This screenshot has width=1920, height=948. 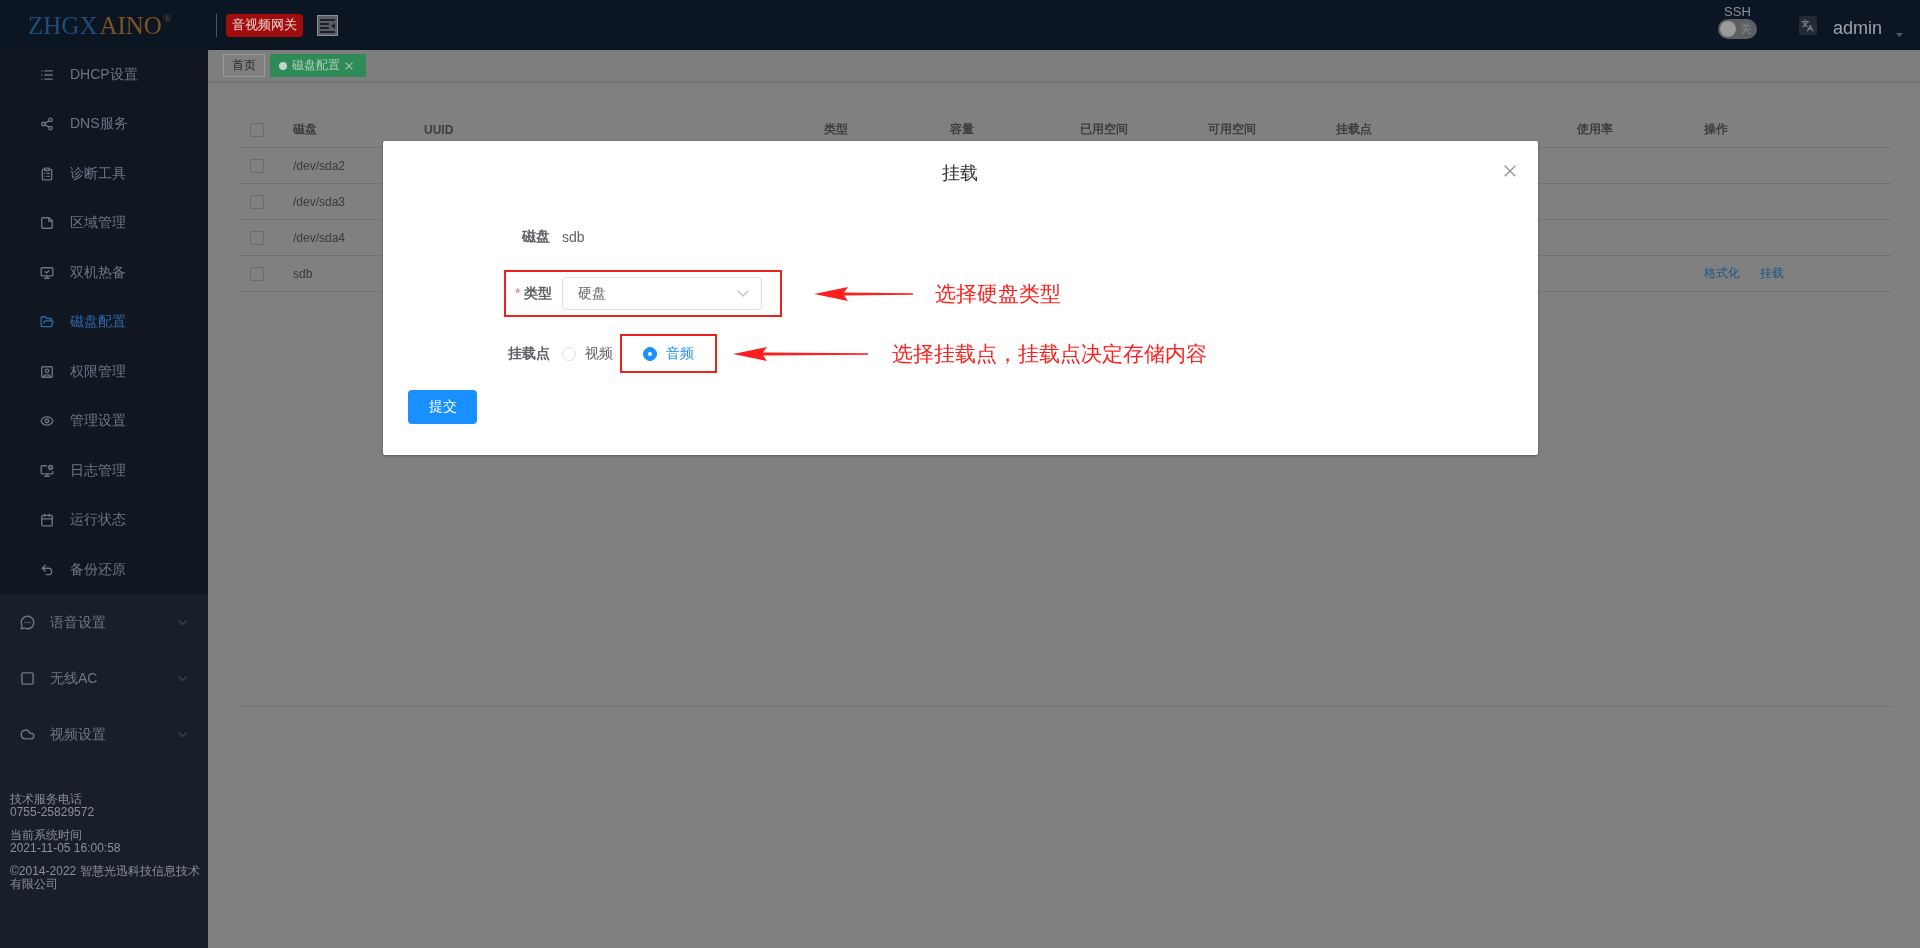 What do you see at coordinates (104, 223) in the screenshot?
I see `sidebar-item: 区域管理` at bounding box center [104, 223].